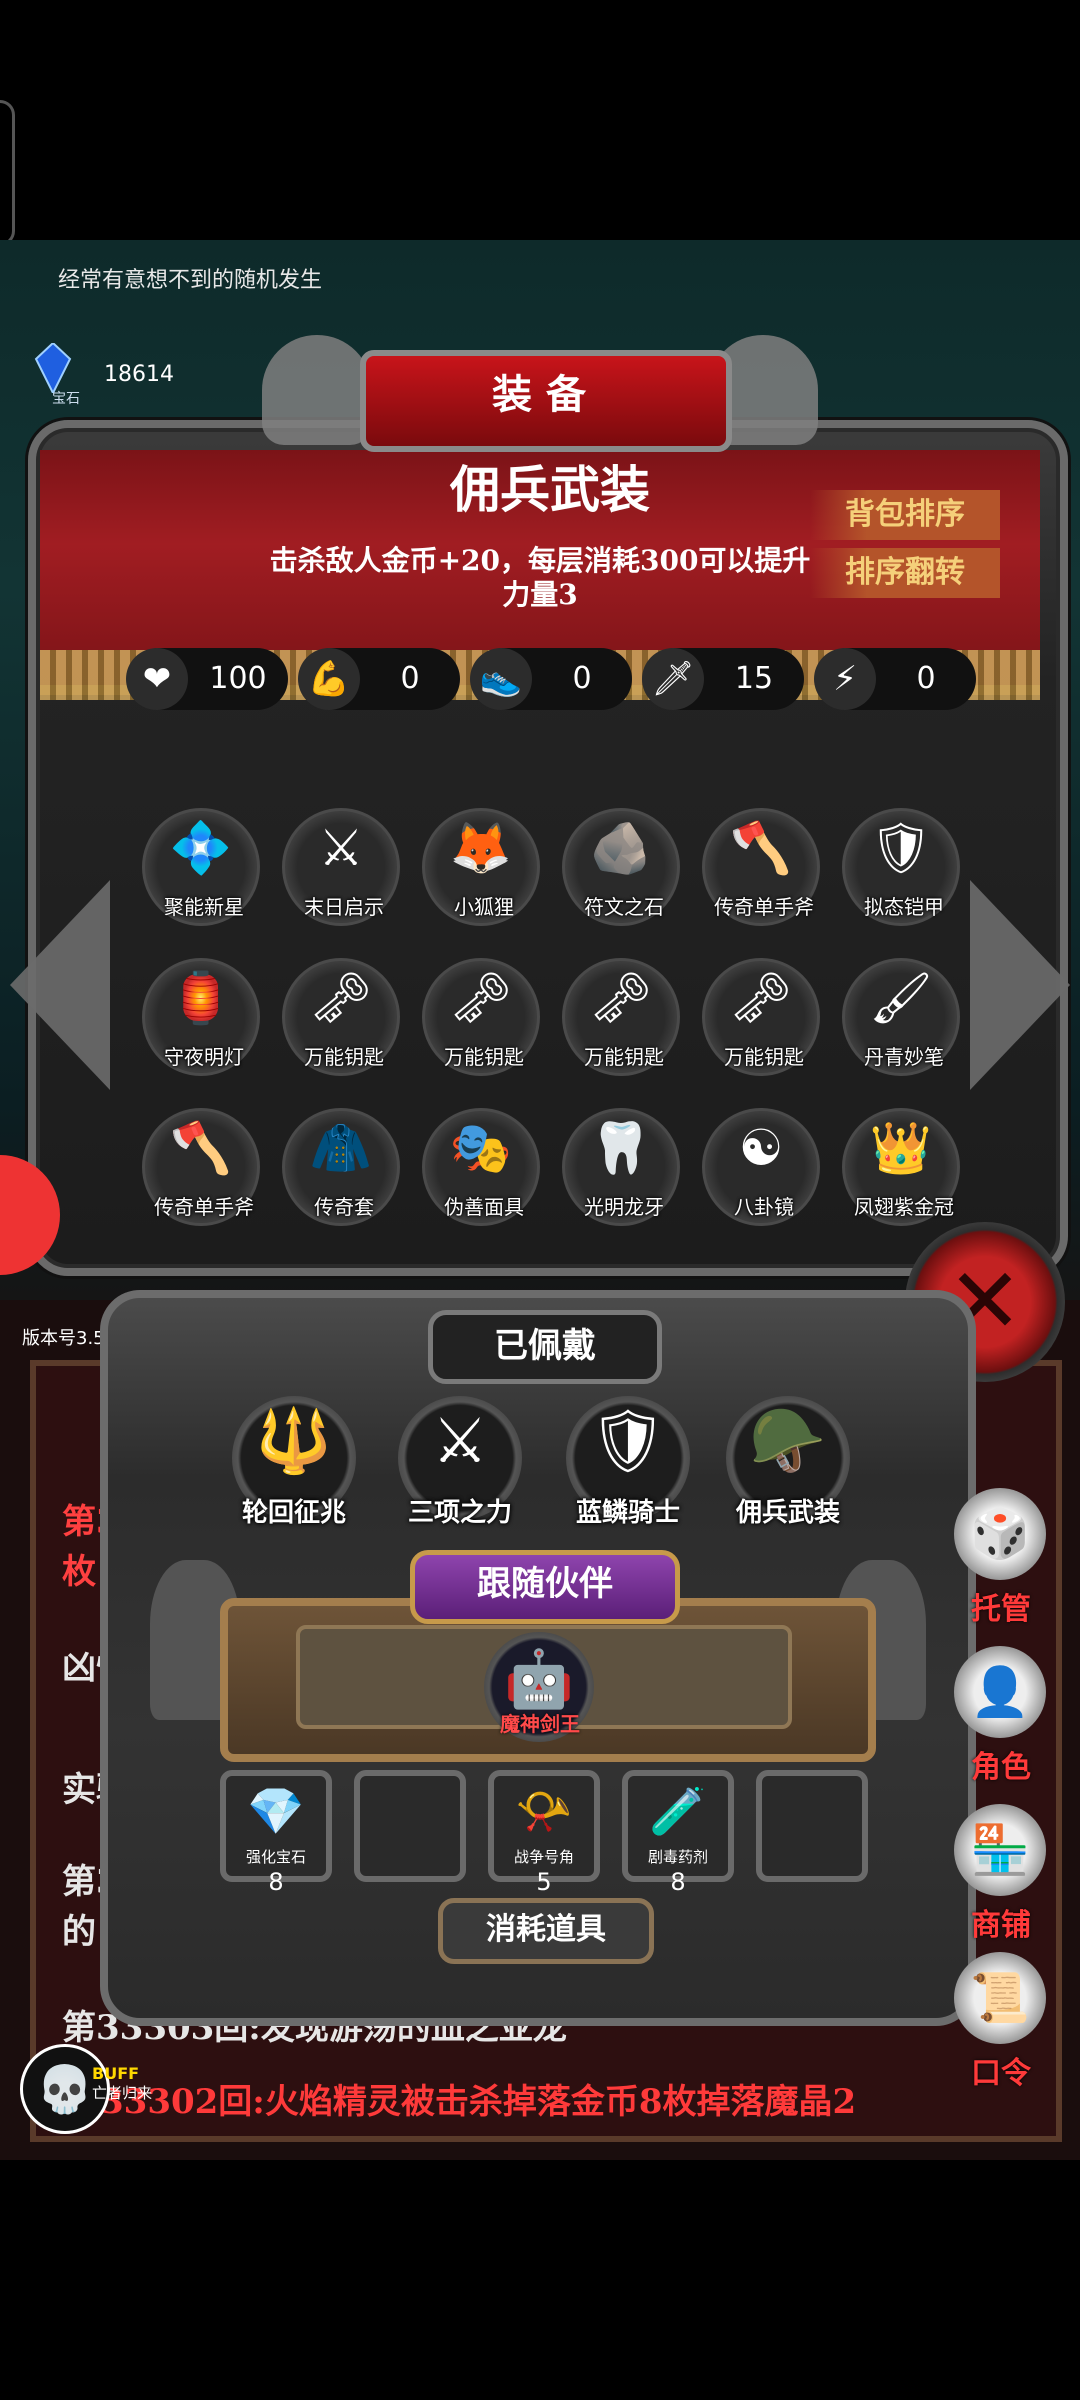 This screenshot has width=1080, height=2400. I want to click on code-button: 📜 口令, so click(1000, 2022).